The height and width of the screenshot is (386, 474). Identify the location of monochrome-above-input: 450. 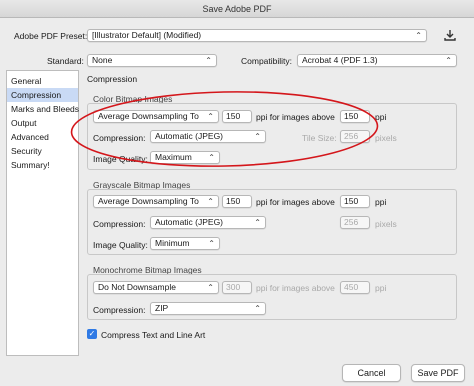
(355, 287).